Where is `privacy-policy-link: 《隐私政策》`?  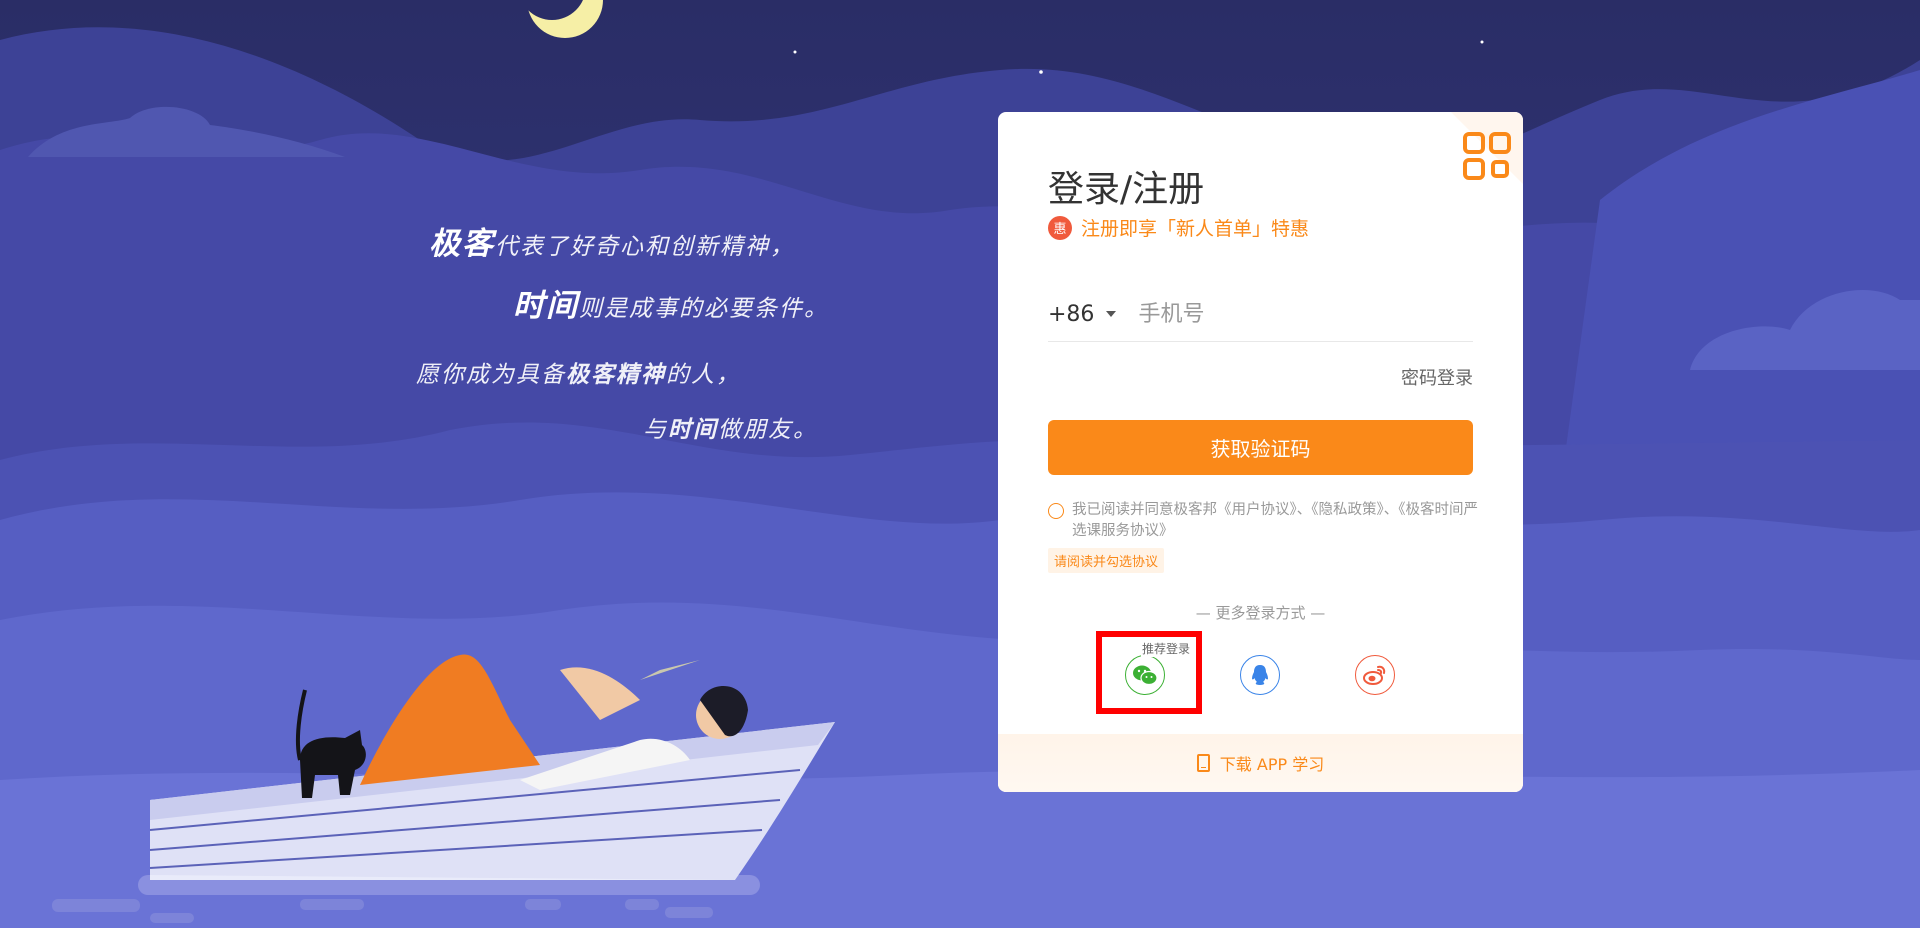 privacy-policy-link: 《隐私政策》 is located at coordinates (1347, 510).